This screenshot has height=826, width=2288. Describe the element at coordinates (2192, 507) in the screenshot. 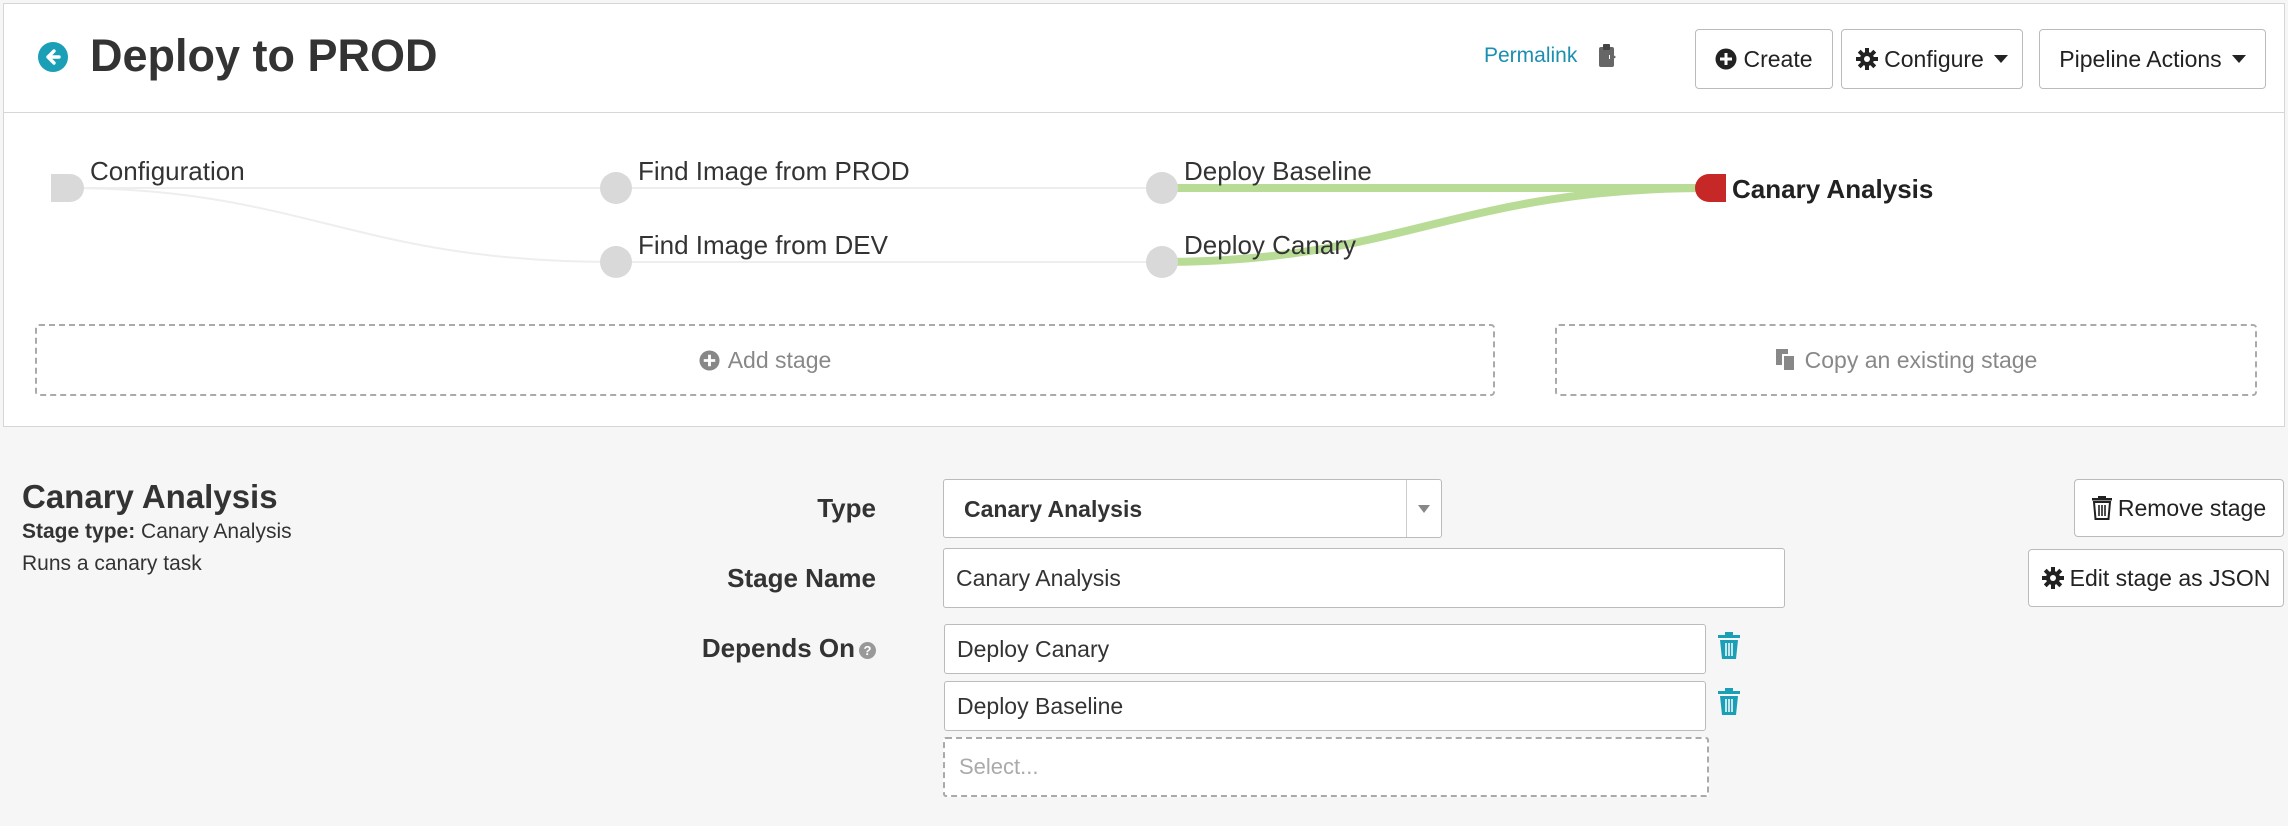

I see `remove-stage-label: Remove stage` at that location.